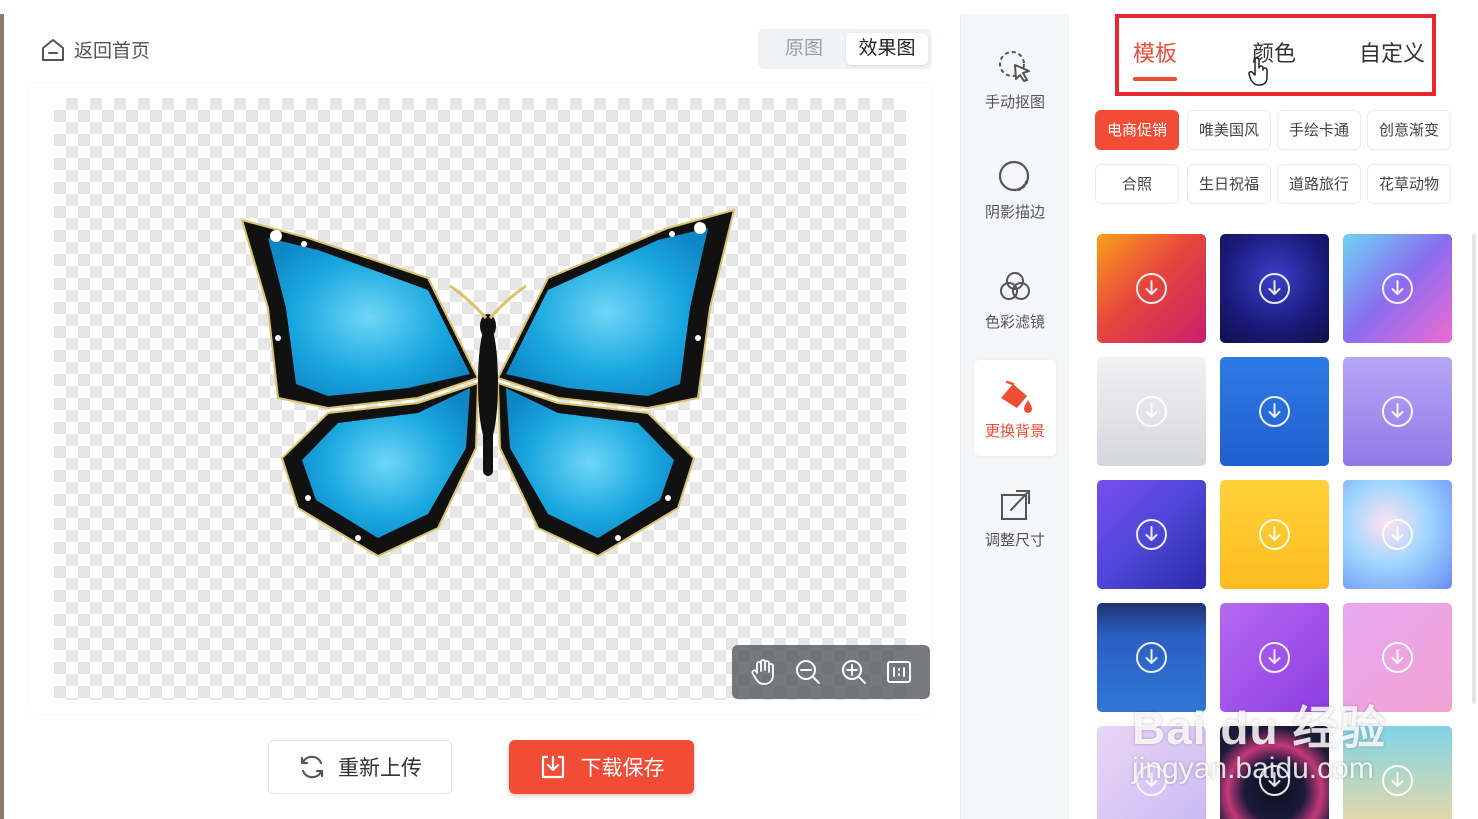 This screenshot has width=1478, height=819. I want to click on category-chip: 唯美国风, so click(1229, 130).